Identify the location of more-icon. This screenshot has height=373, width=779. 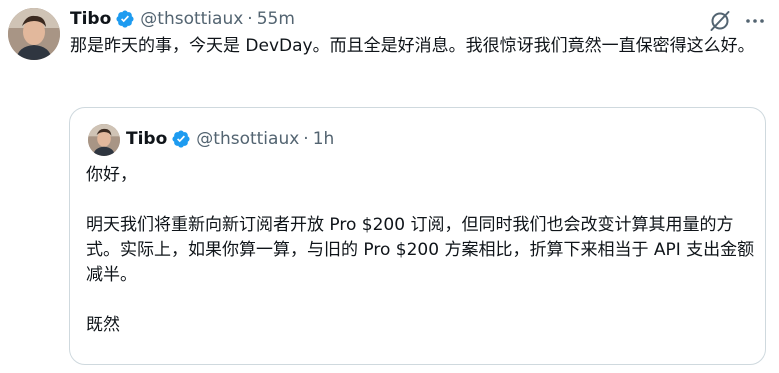
(755, 21).